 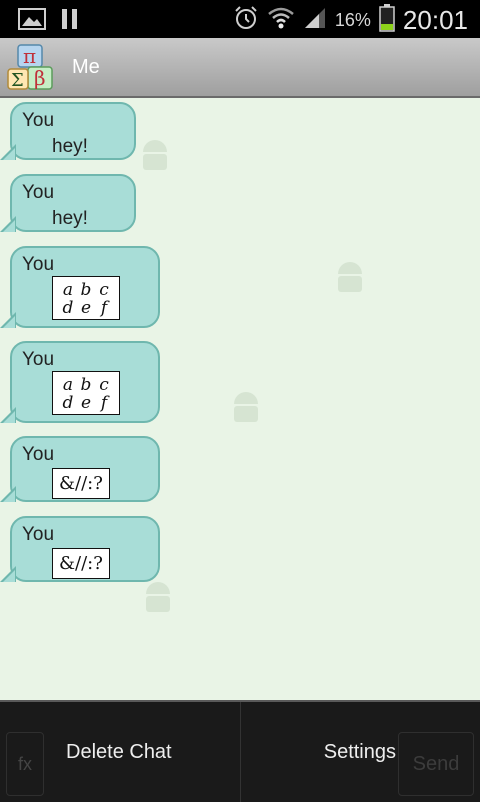 I want to click on pause-icon, so click(x=70, y=21).